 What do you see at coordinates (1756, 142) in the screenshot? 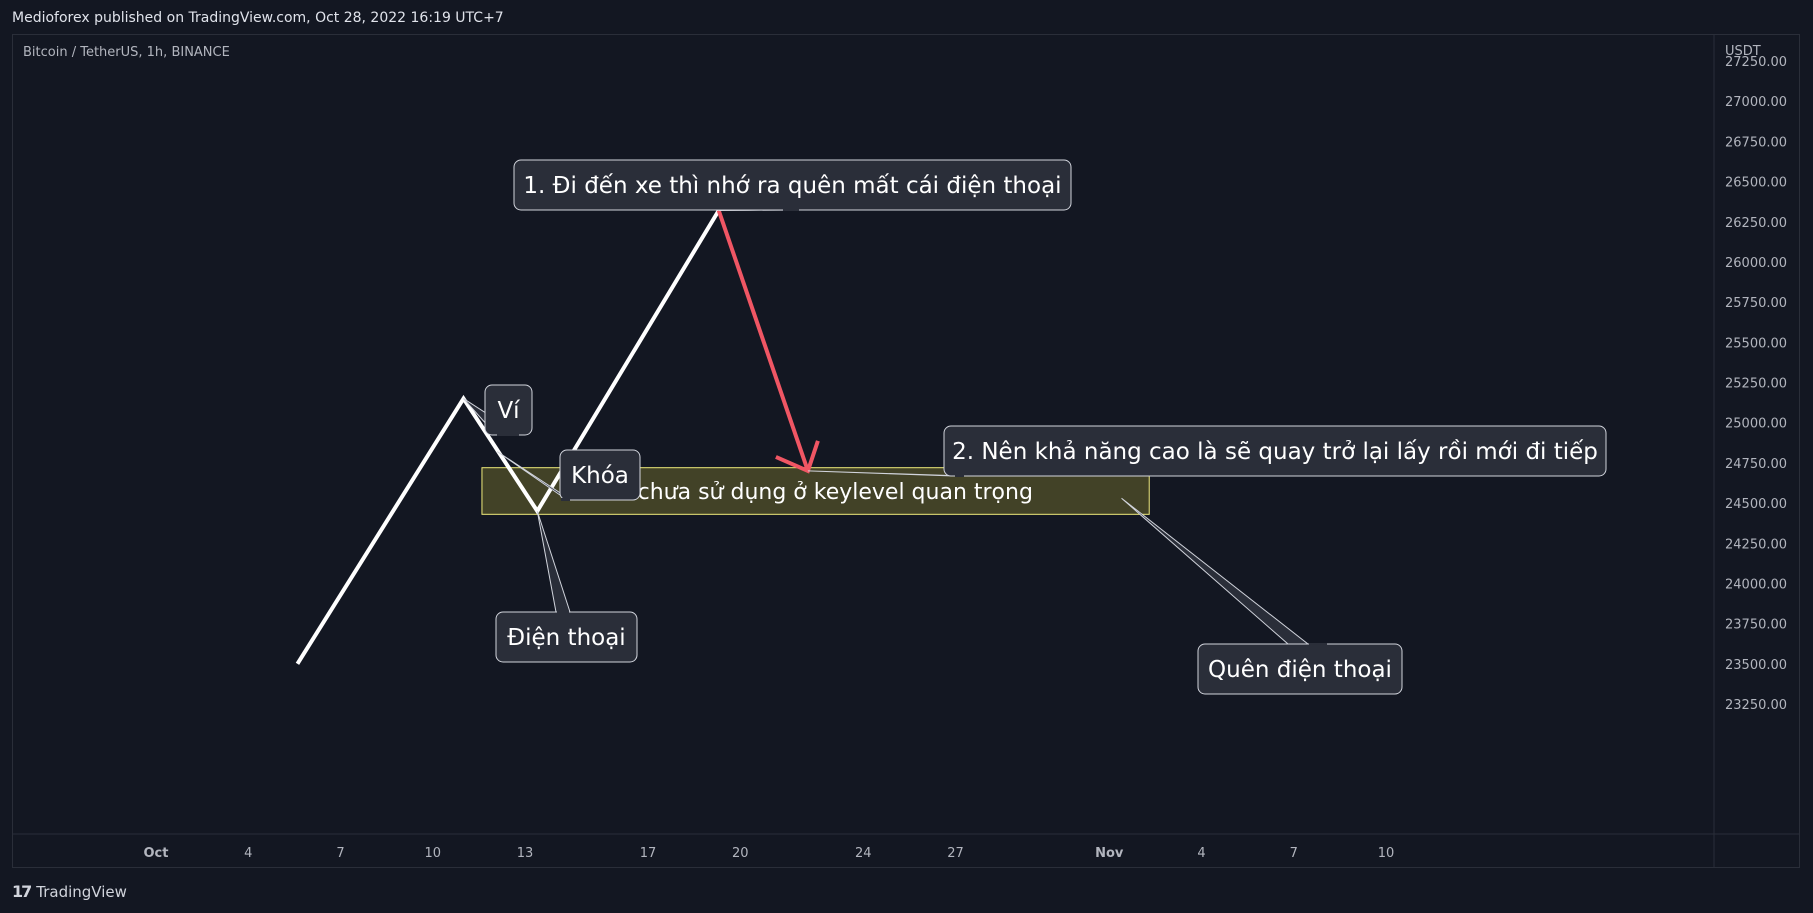
I see `price-tick-label: 26750.00` at bounding box center [1756, 142].